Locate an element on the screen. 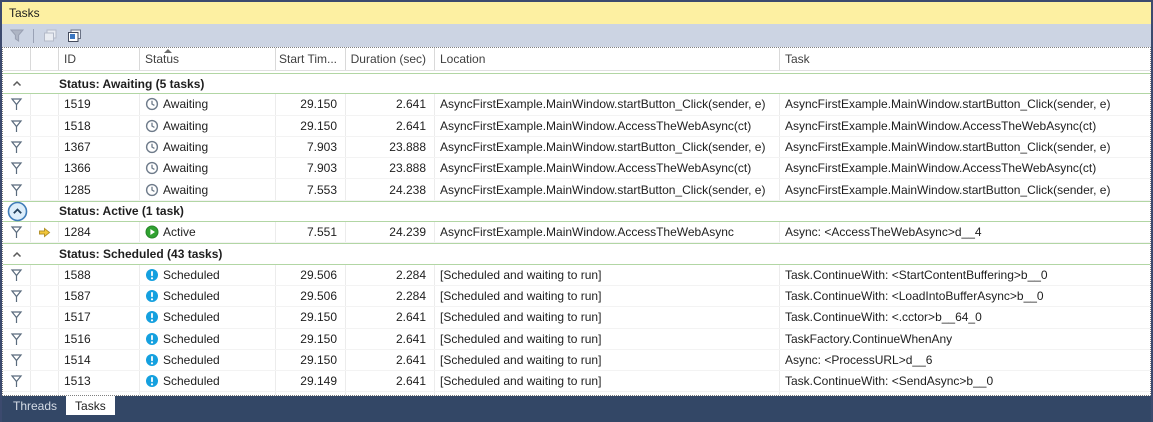 The width and height of the screenshot is (1153, 422). tab-threads: Threads is located at coordinates (35, 405).